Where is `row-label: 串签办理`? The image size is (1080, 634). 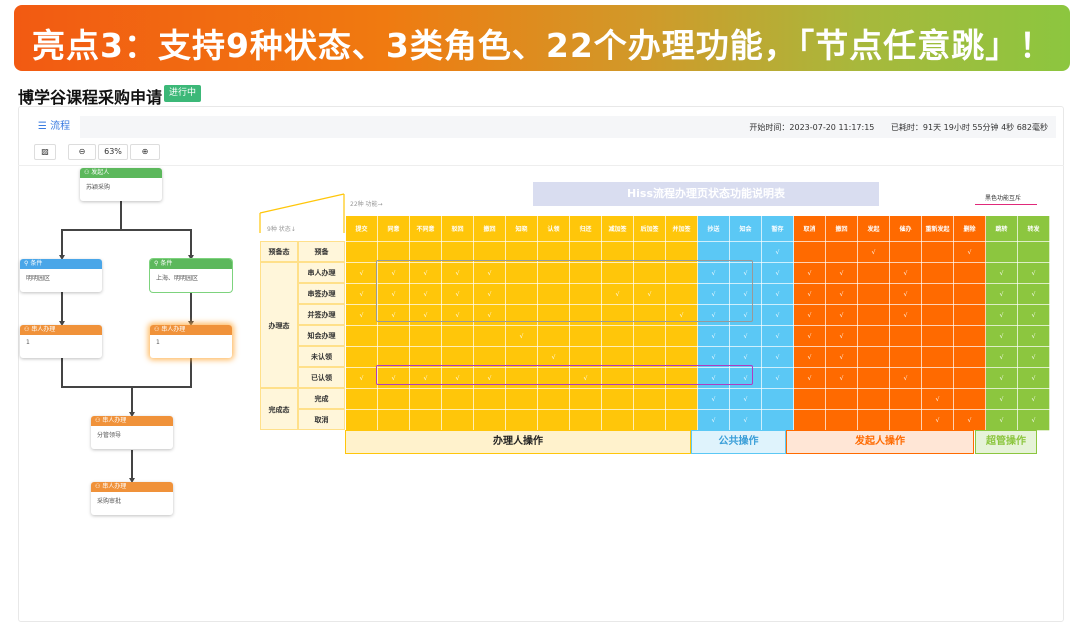 row-label: 串签办理 is located at coordinates (321, 293).